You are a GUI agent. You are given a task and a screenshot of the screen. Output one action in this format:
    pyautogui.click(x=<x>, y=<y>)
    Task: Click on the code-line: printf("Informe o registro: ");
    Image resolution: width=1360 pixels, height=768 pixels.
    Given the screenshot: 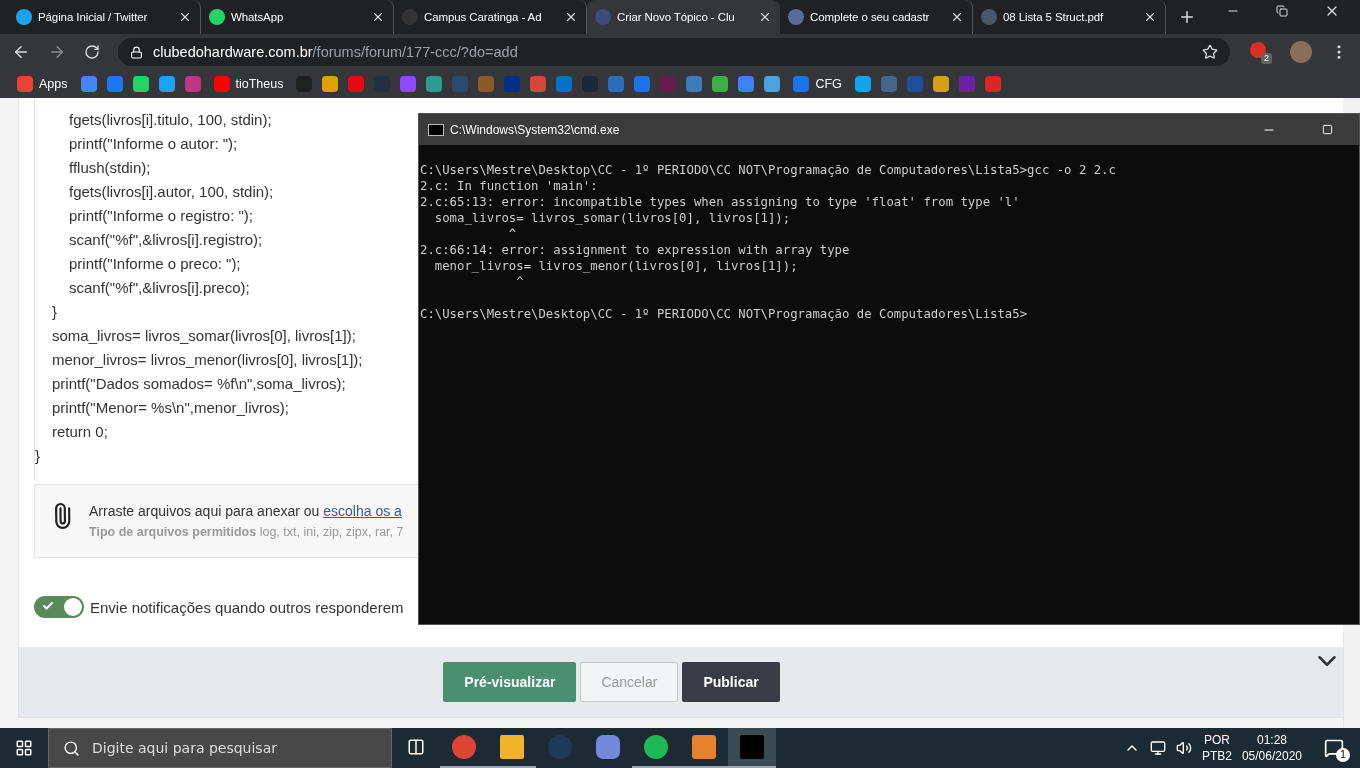 What is the action you would take?
    pyautogui.click(x=161, y=216)
    